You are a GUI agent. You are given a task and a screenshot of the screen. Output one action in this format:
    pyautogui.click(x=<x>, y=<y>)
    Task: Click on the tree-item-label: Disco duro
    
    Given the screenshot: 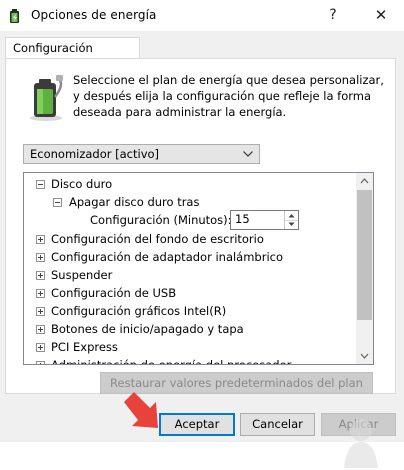 What is the action you would take?
    pyautogui.click(x=82, y=184)
    